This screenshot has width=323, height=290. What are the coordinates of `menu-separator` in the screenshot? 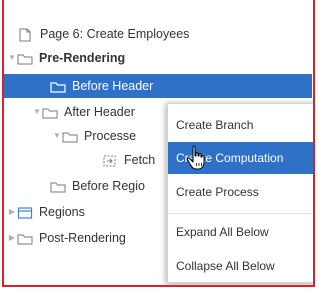 It's located at (240, 213).